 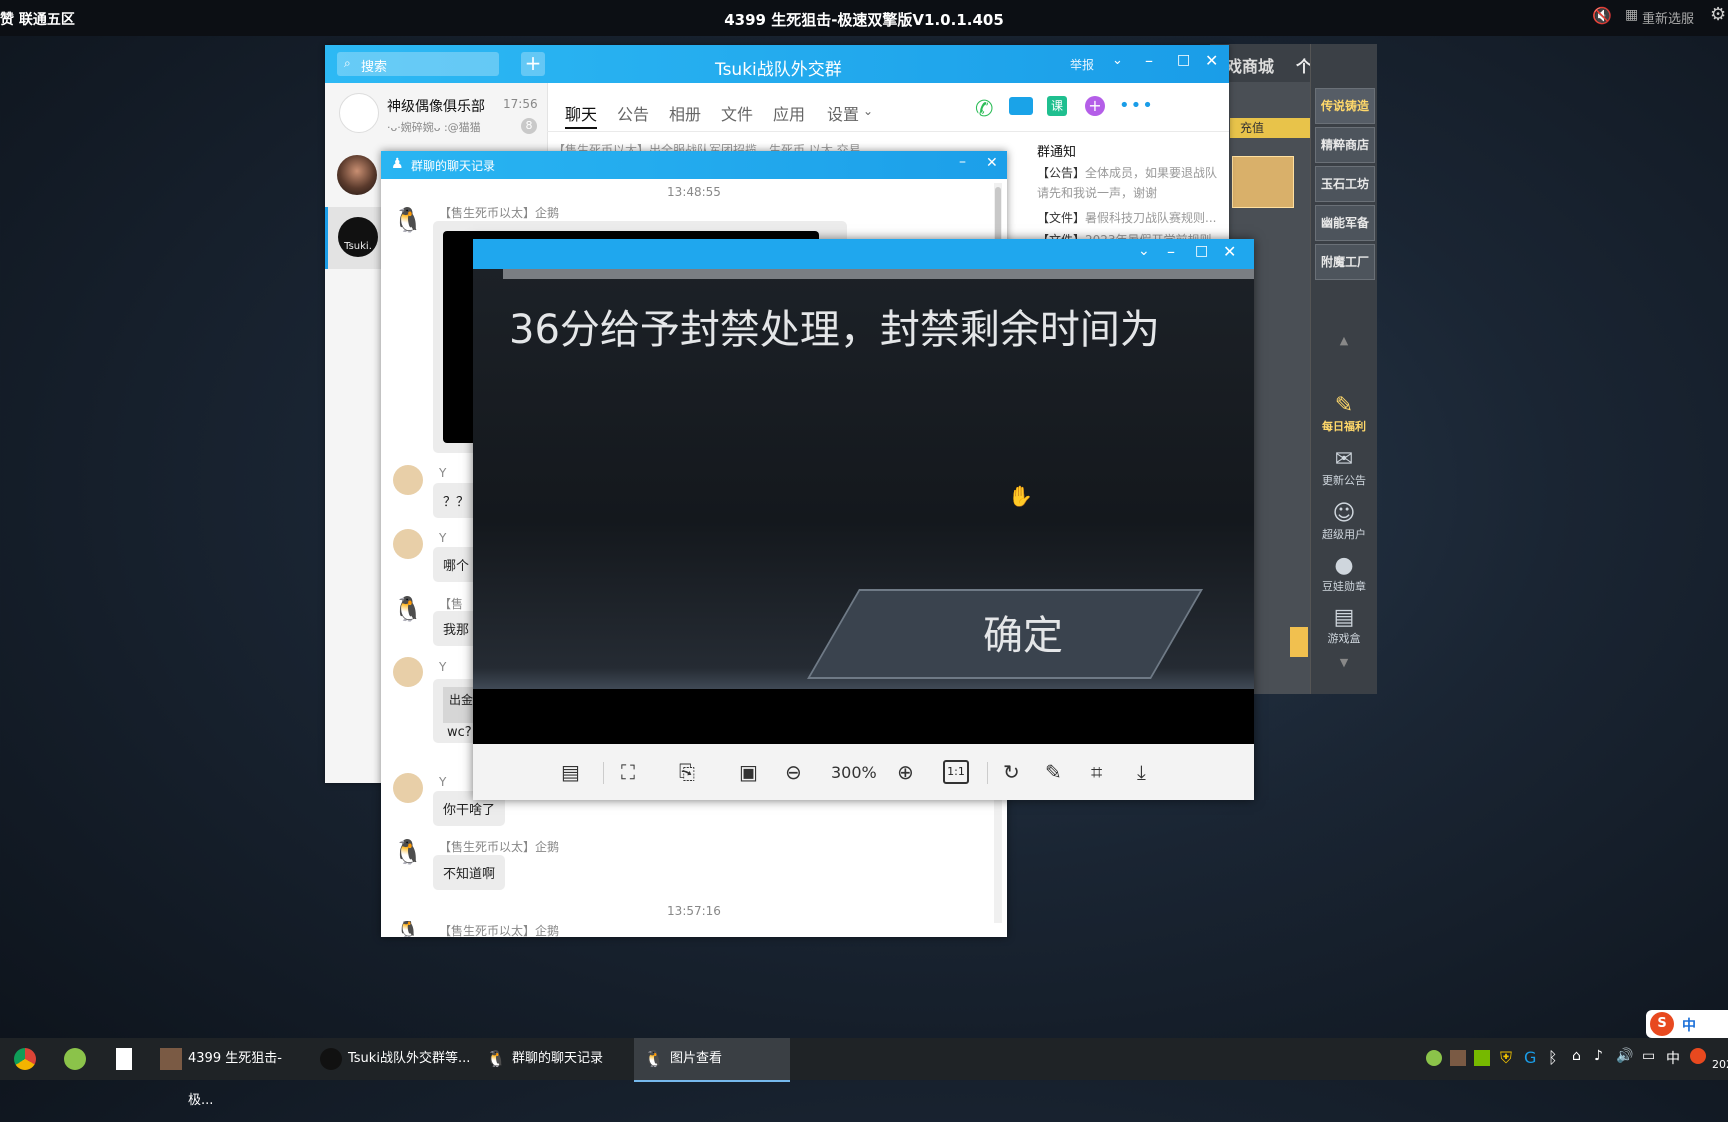 I want to click on usb-icon: ⌂, so click(x=1576, y=1056).